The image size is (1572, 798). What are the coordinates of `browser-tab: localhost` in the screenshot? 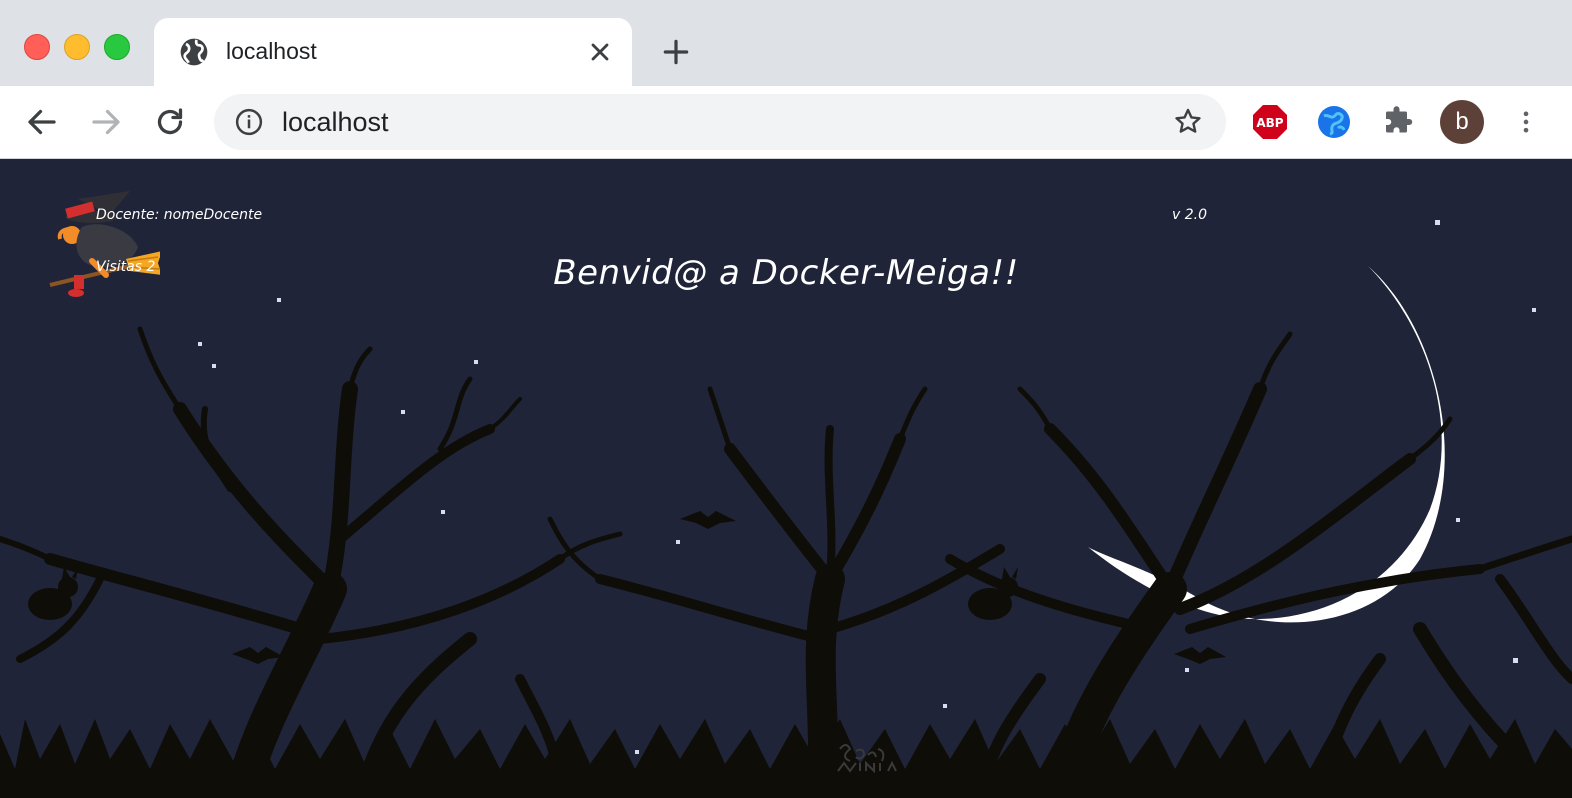 It's located at (393, 52).